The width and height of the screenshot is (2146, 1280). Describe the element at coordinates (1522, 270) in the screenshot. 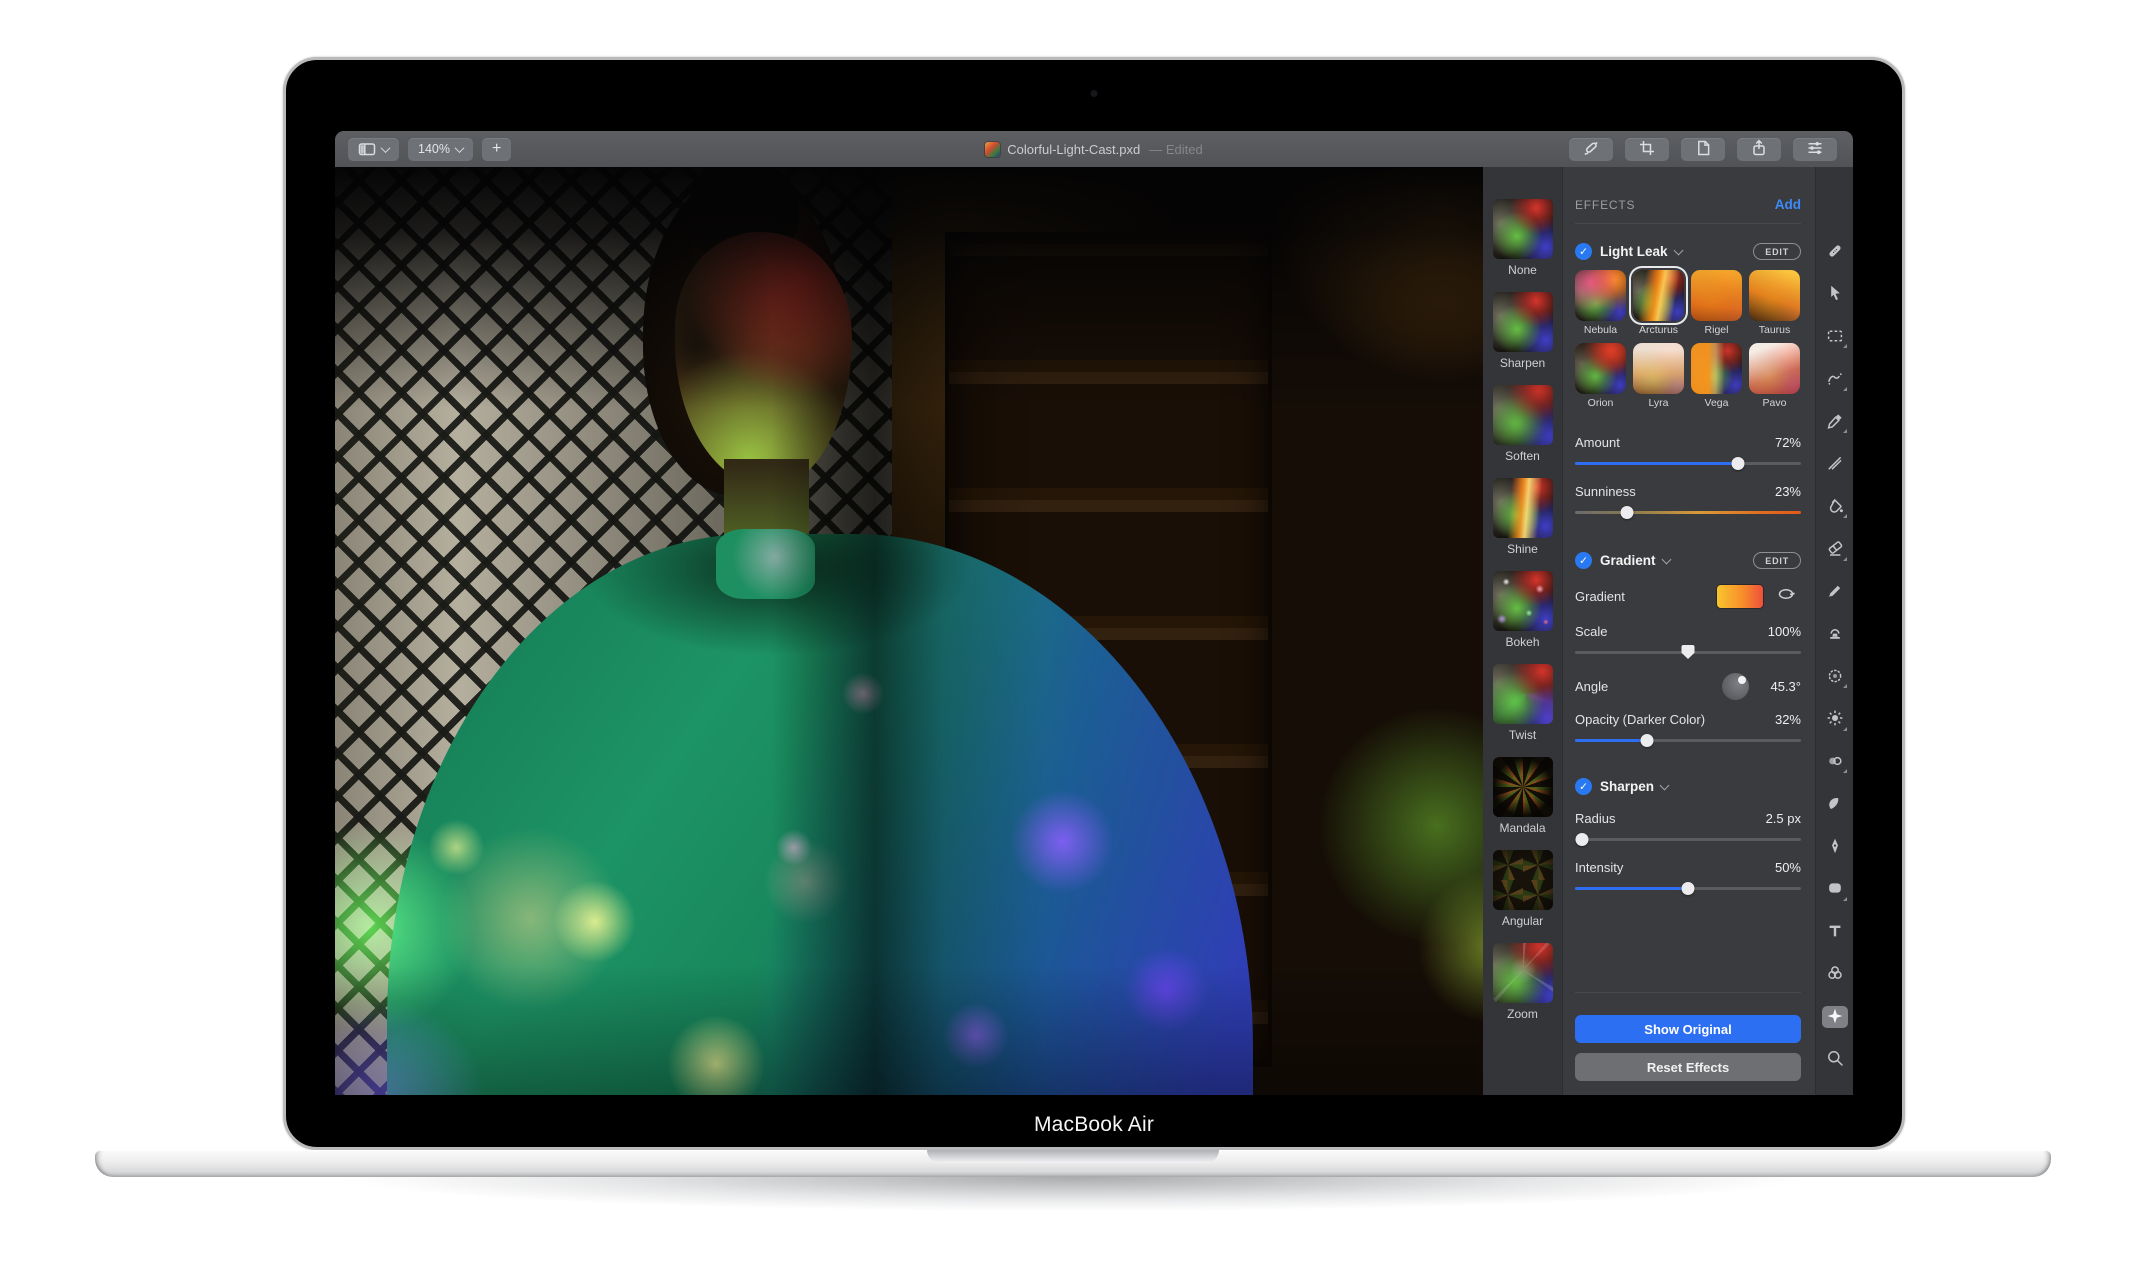

I see `effect-label: None` at that location.